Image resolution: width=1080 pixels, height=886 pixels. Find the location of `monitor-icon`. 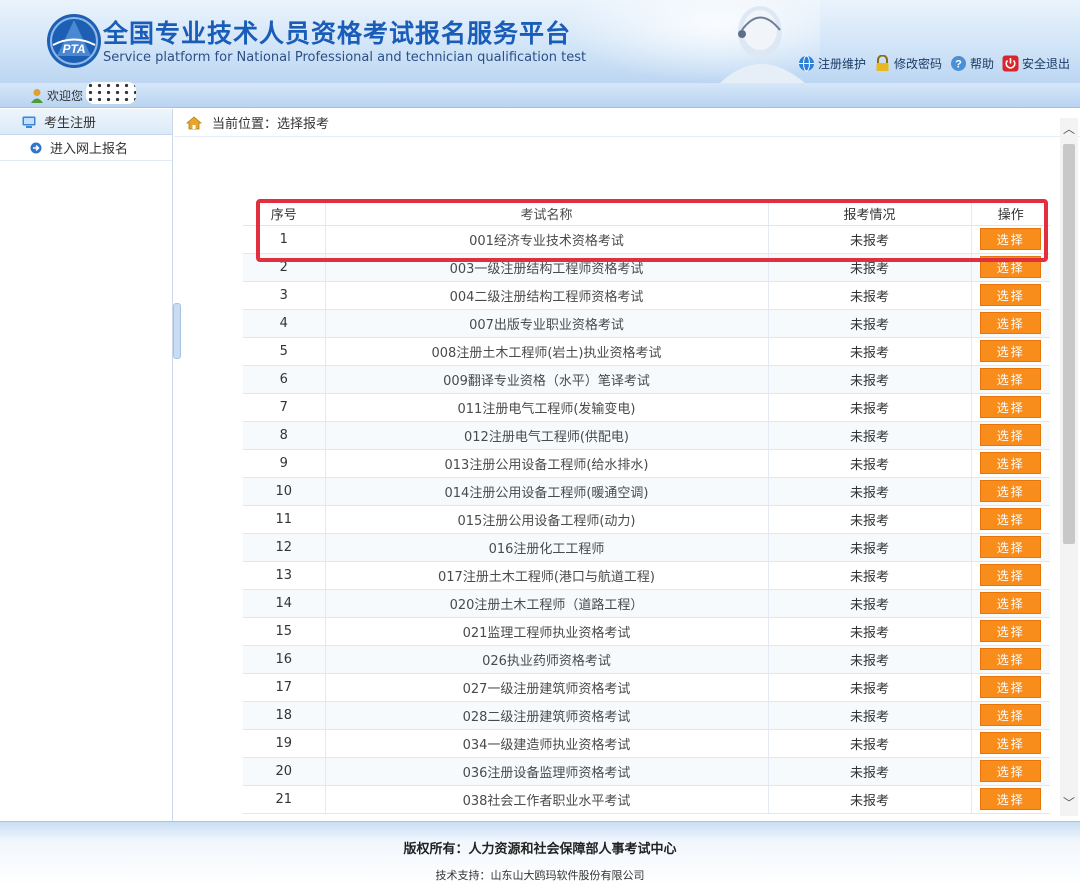

monitor-icon is located at coordinates (29, 122).